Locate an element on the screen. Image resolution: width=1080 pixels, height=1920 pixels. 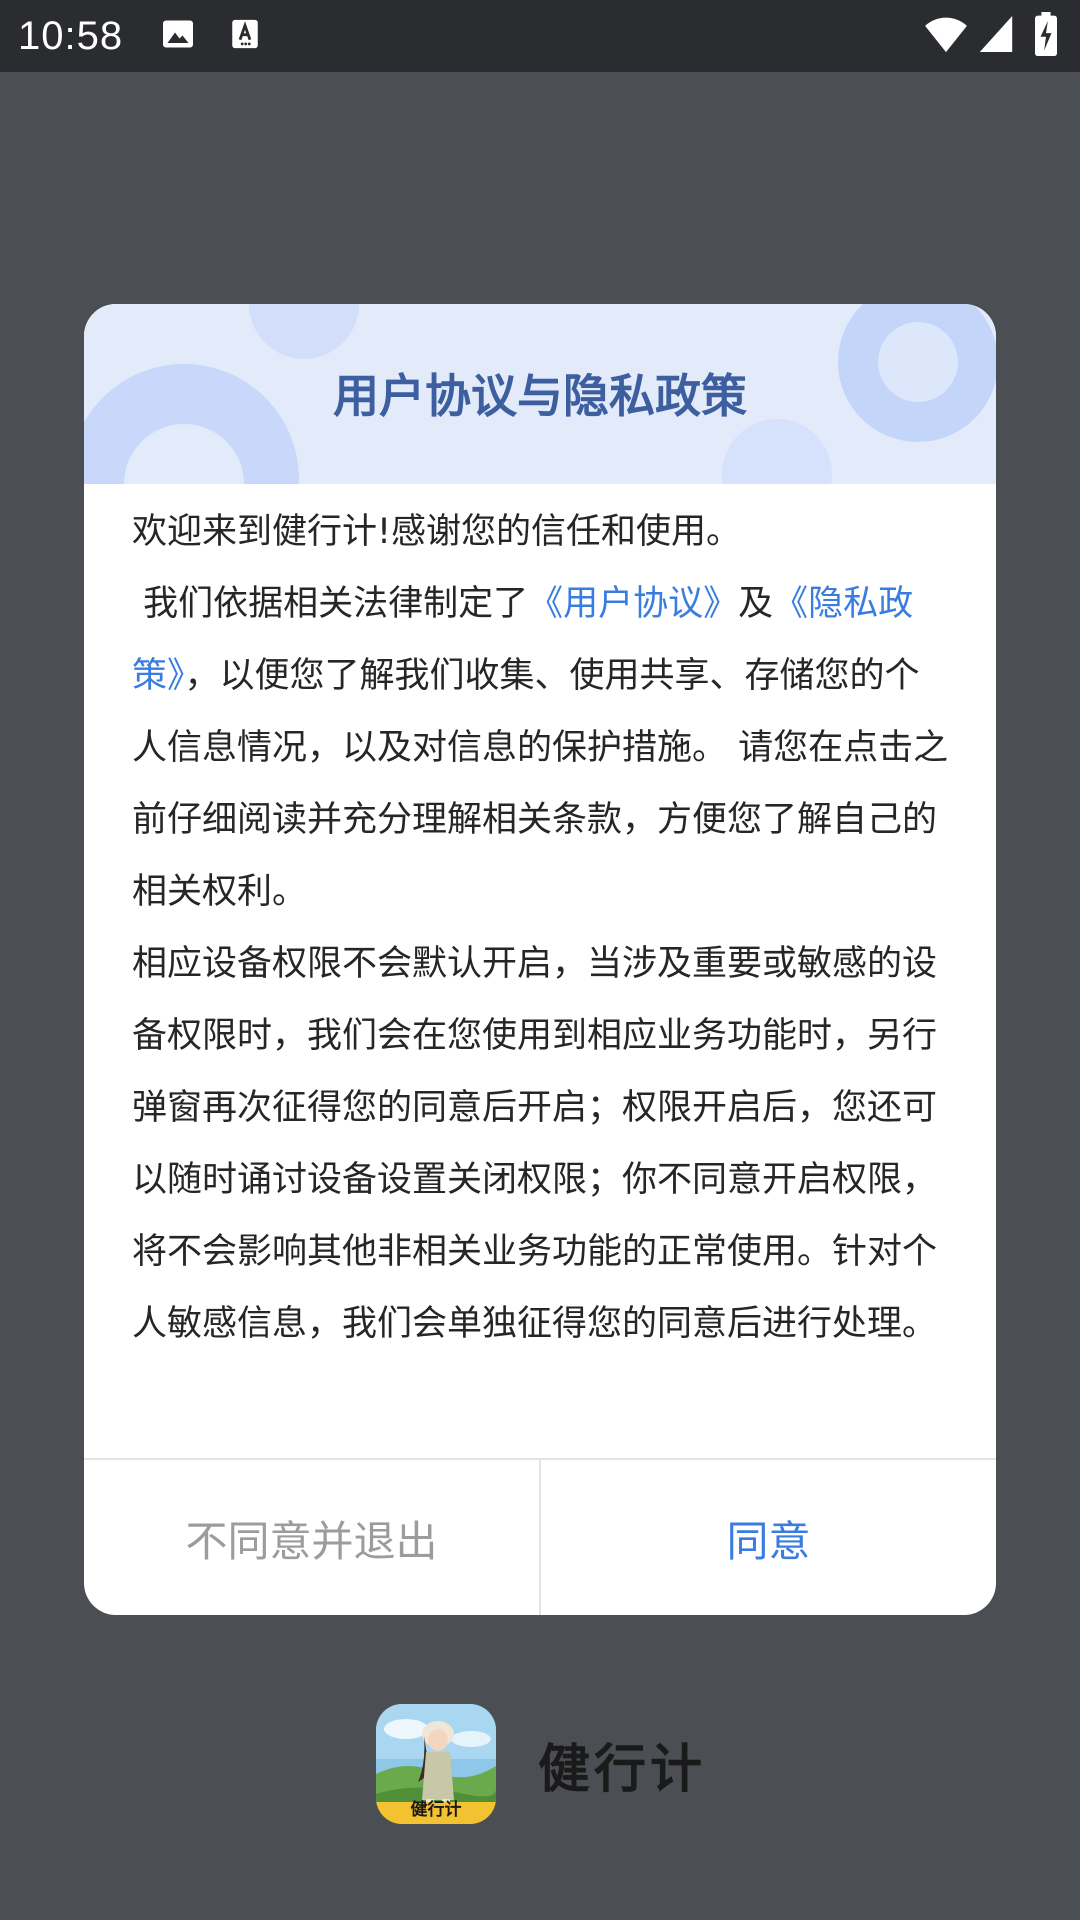
status-time: 10:58 is located at coordinates (71, 36).